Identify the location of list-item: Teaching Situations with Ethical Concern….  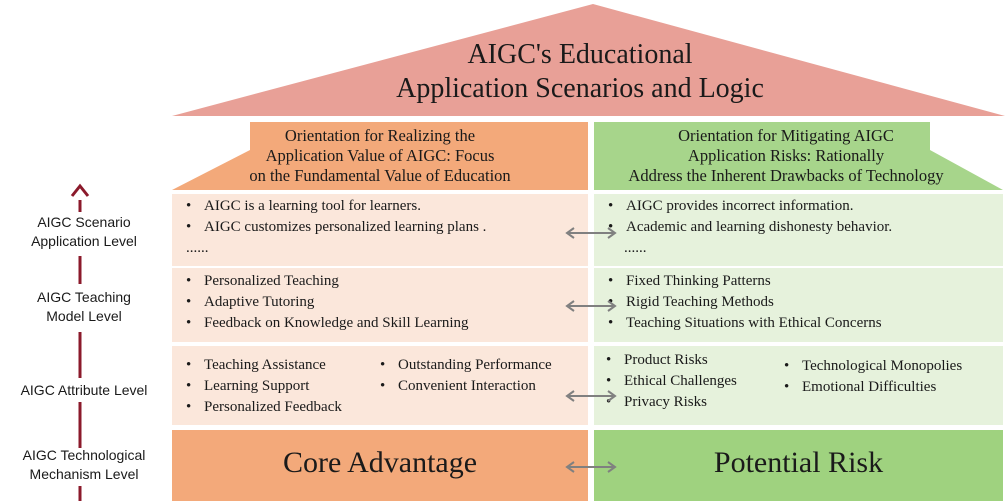
(742, 323).